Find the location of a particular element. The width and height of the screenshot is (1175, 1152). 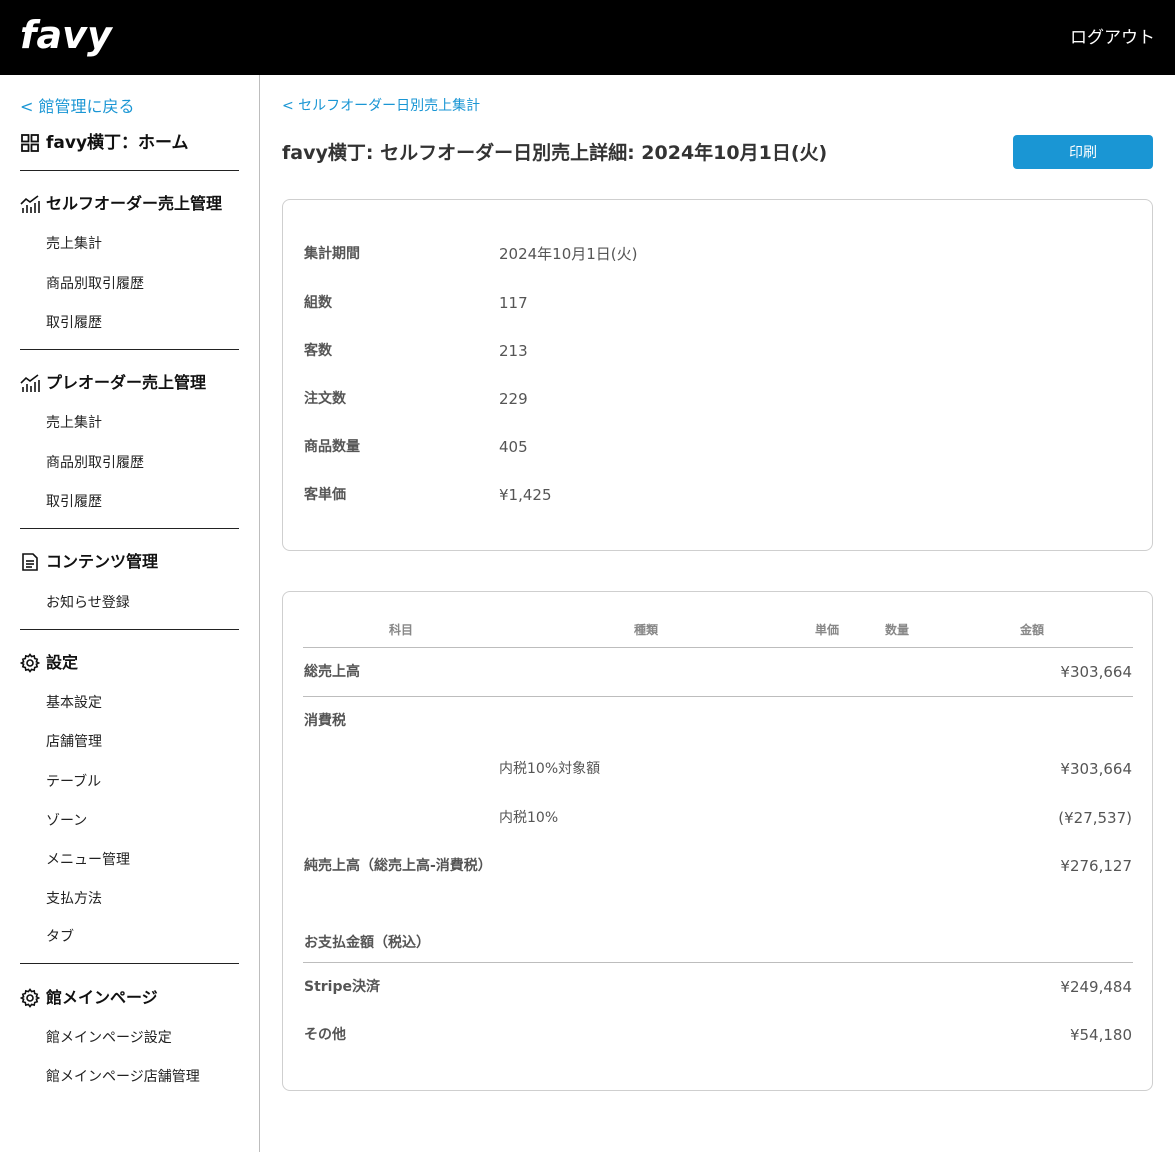

summary-label: 集計期間 is located at coordinates (332, 254).